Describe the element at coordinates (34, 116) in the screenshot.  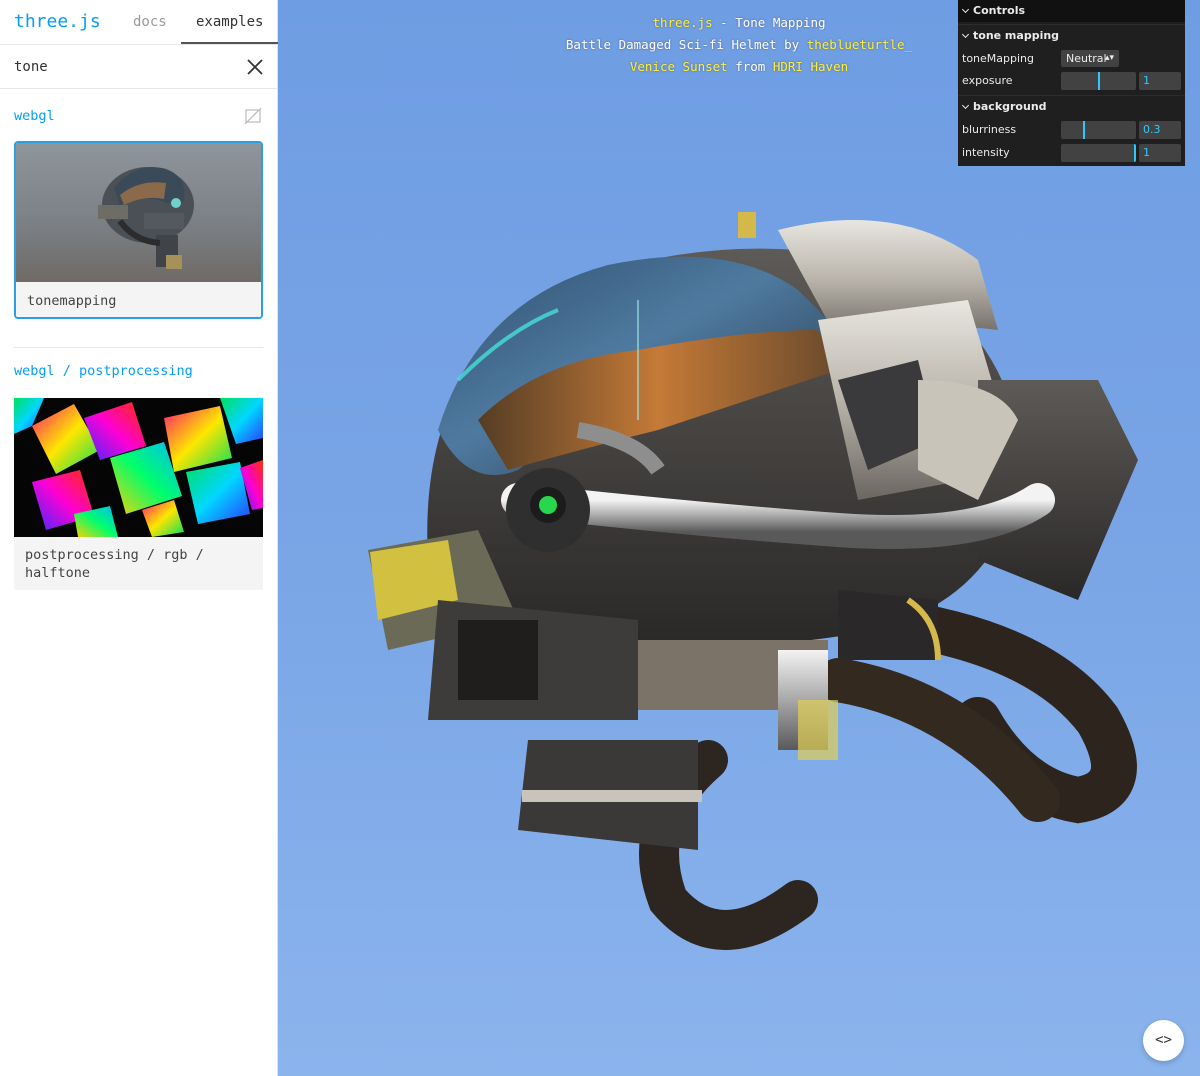
I see `category-title-webgl: webgl` at that location.